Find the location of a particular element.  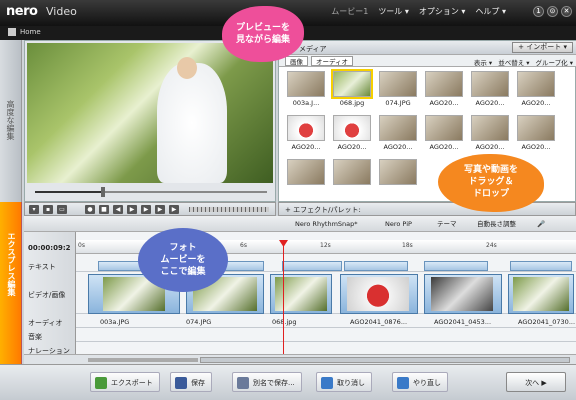

track-label-audio: オーディオ is located at coordinates (45, 323).